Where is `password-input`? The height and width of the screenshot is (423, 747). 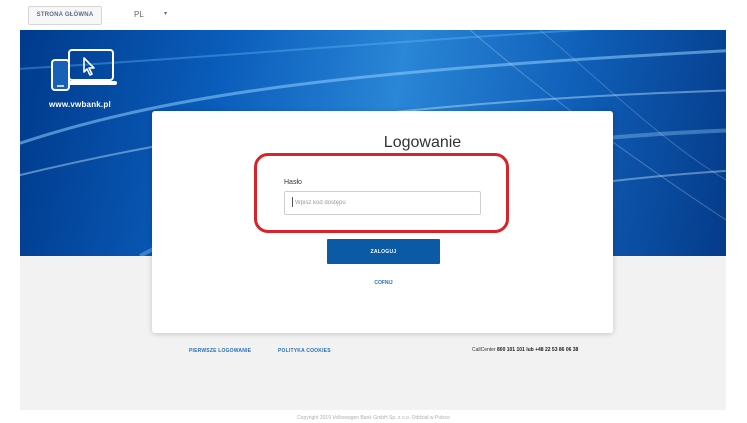 password-input is located at coordinates (382, 203).